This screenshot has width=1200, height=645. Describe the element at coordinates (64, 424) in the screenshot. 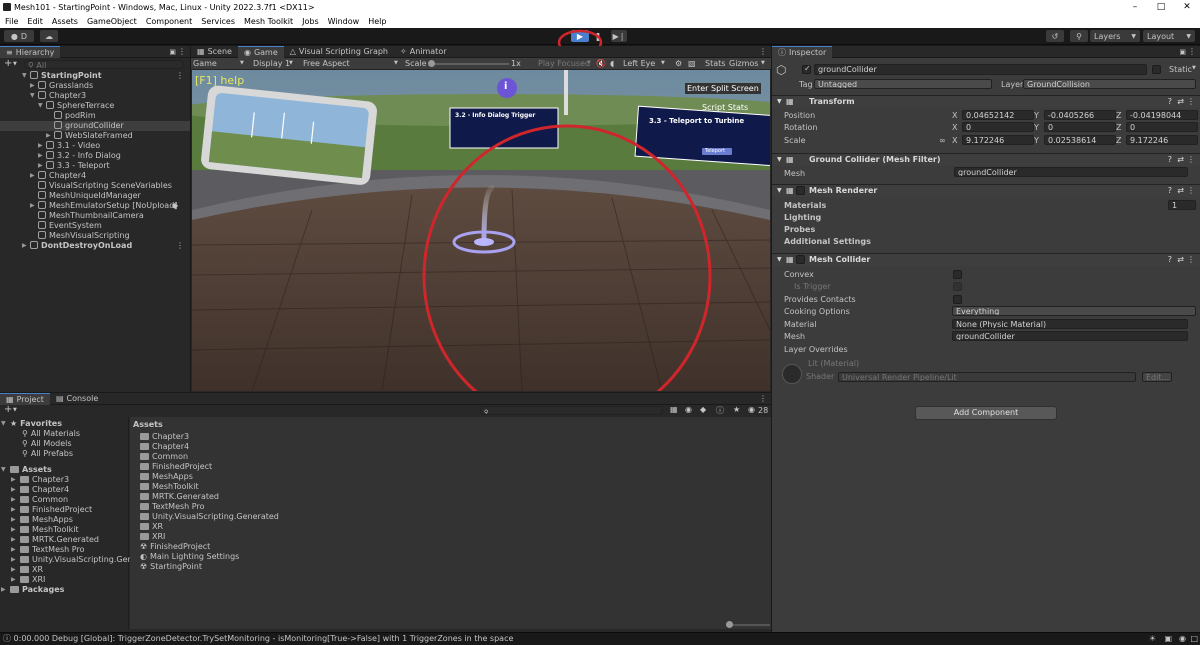

I see `favorites-item: ▼ ★ Favorites` at that location.